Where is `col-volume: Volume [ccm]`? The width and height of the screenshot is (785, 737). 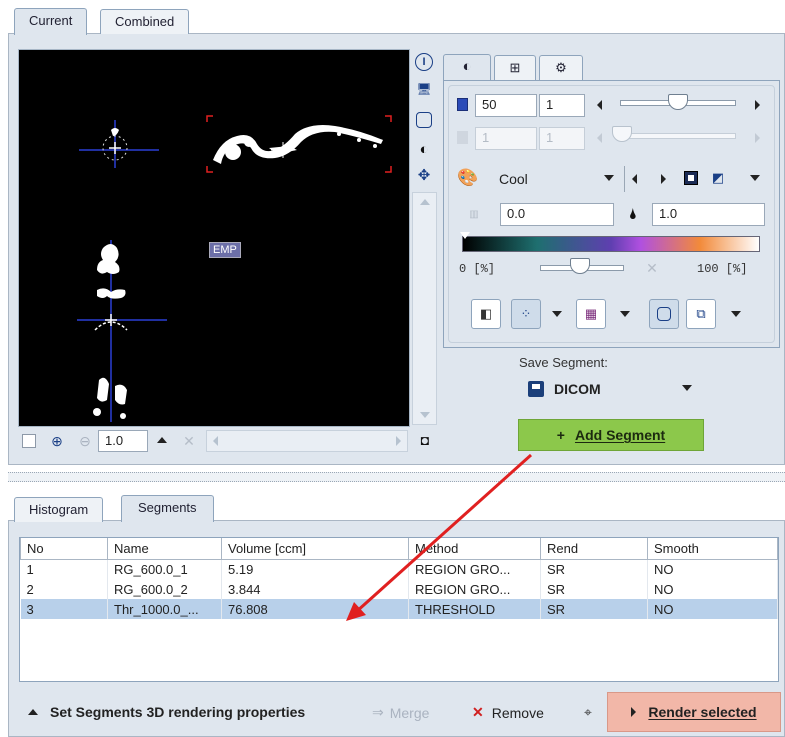 col-volume: Volume [ccm] is located at coordinates (315, 549).